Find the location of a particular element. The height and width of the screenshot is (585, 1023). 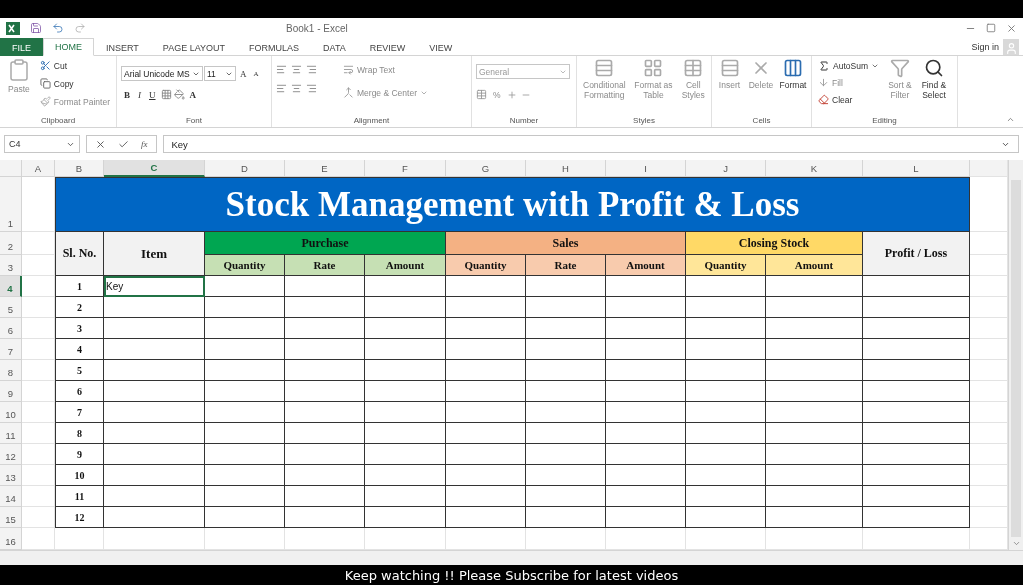

row-header: 13 is located at coordinates (11, 475).